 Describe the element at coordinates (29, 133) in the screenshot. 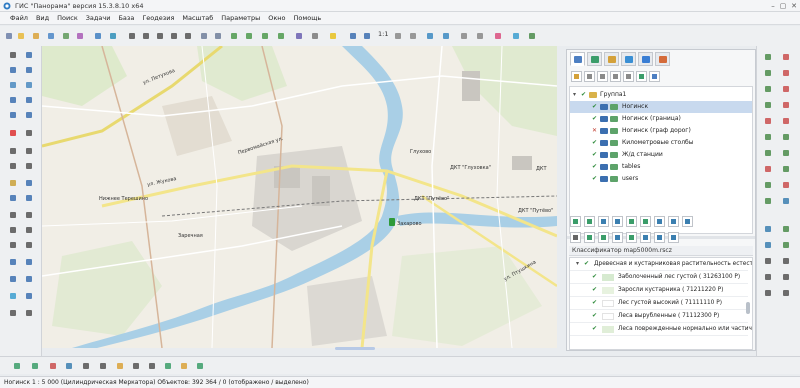

I see `undo-icon` at that location.